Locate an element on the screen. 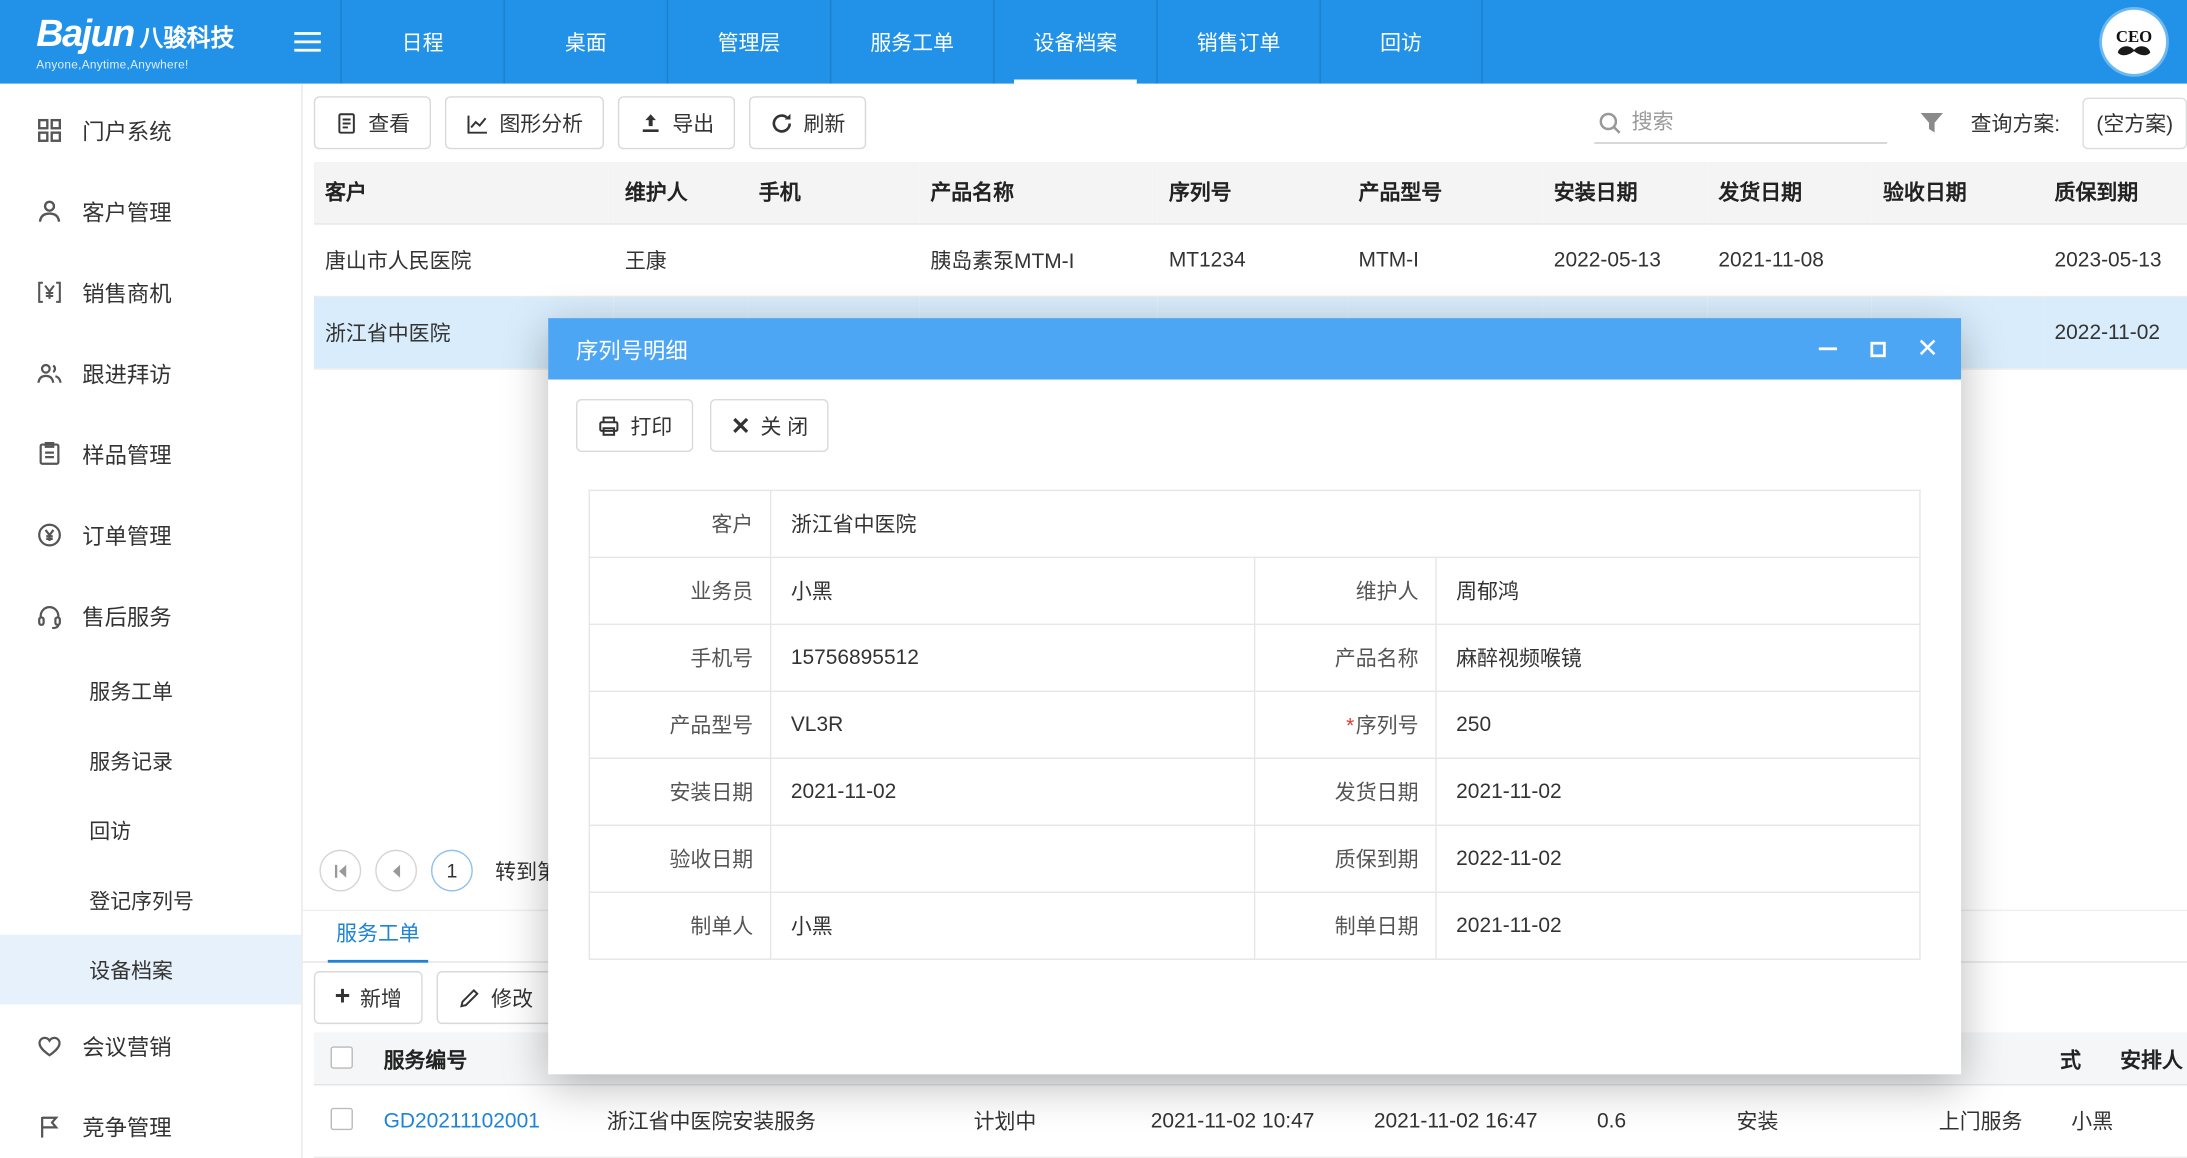 The height and width of the screenshot is (1158, 2187). sidebar-item-label: 服务工单 is located at coordinates (131, 692).